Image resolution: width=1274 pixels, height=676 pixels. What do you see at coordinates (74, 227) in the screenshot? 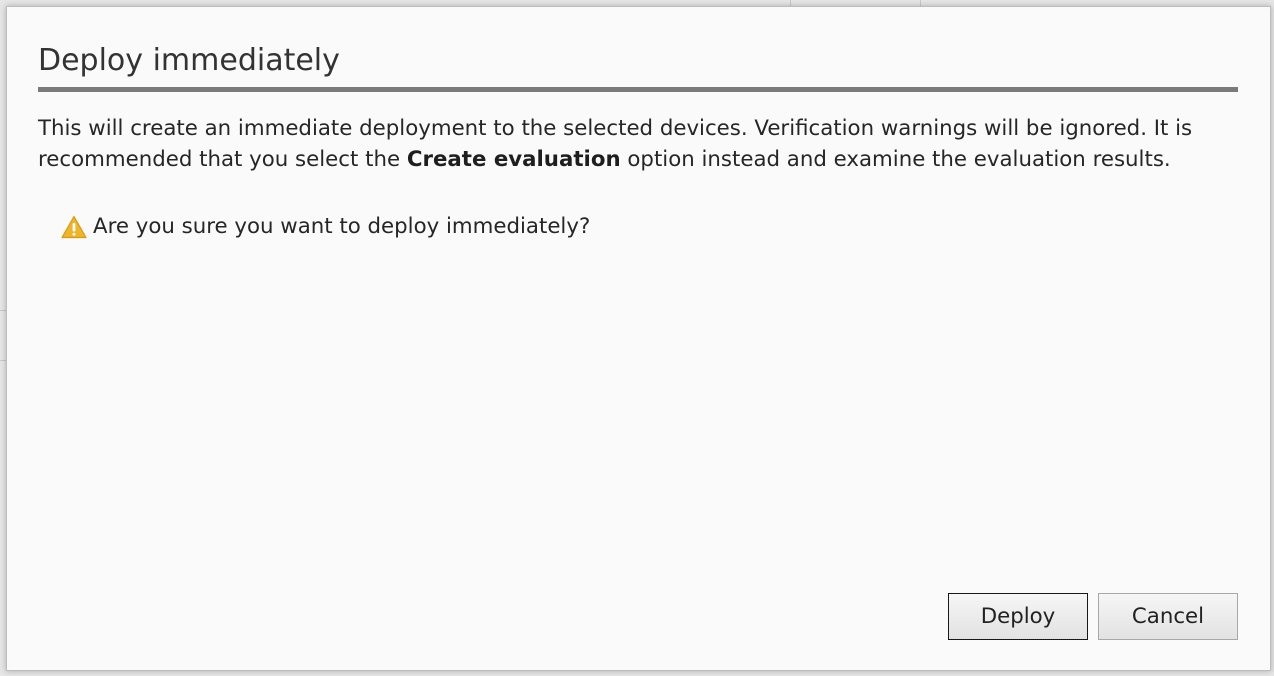
I see `warning-icon` at bounding box center [74, 227].